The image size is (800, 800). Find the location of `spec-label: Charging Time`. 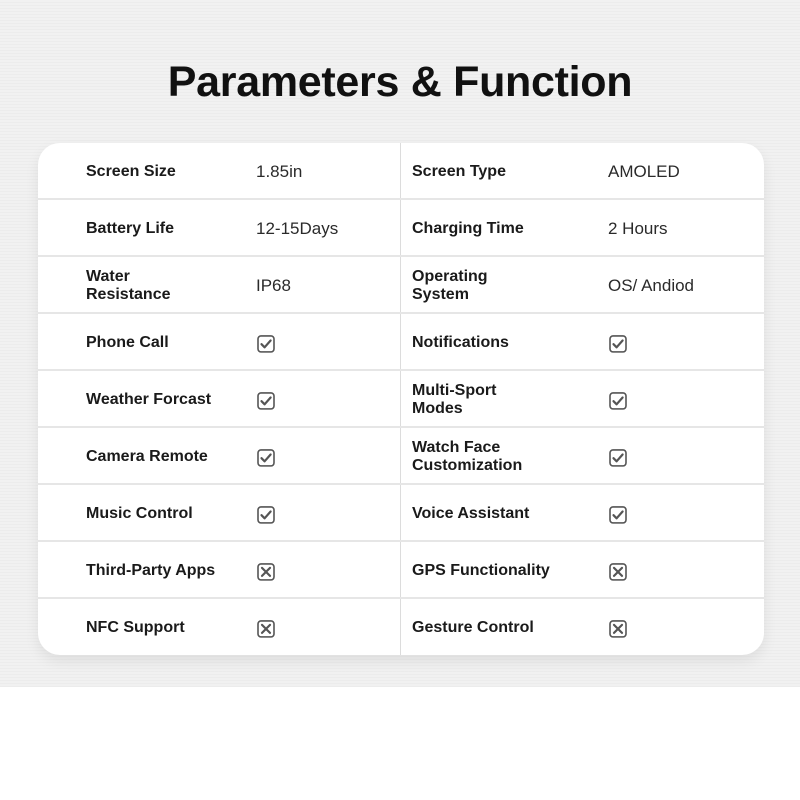

spec-label: Charging Time is located at coordinates (468, 228).